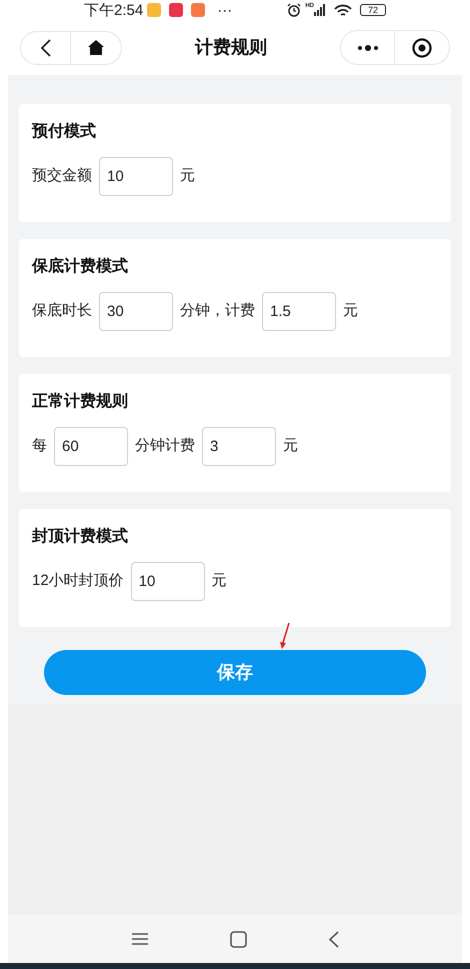  Describe the element at coordinates (367, 47) in the screenshot. I see `more-icon` at that location.